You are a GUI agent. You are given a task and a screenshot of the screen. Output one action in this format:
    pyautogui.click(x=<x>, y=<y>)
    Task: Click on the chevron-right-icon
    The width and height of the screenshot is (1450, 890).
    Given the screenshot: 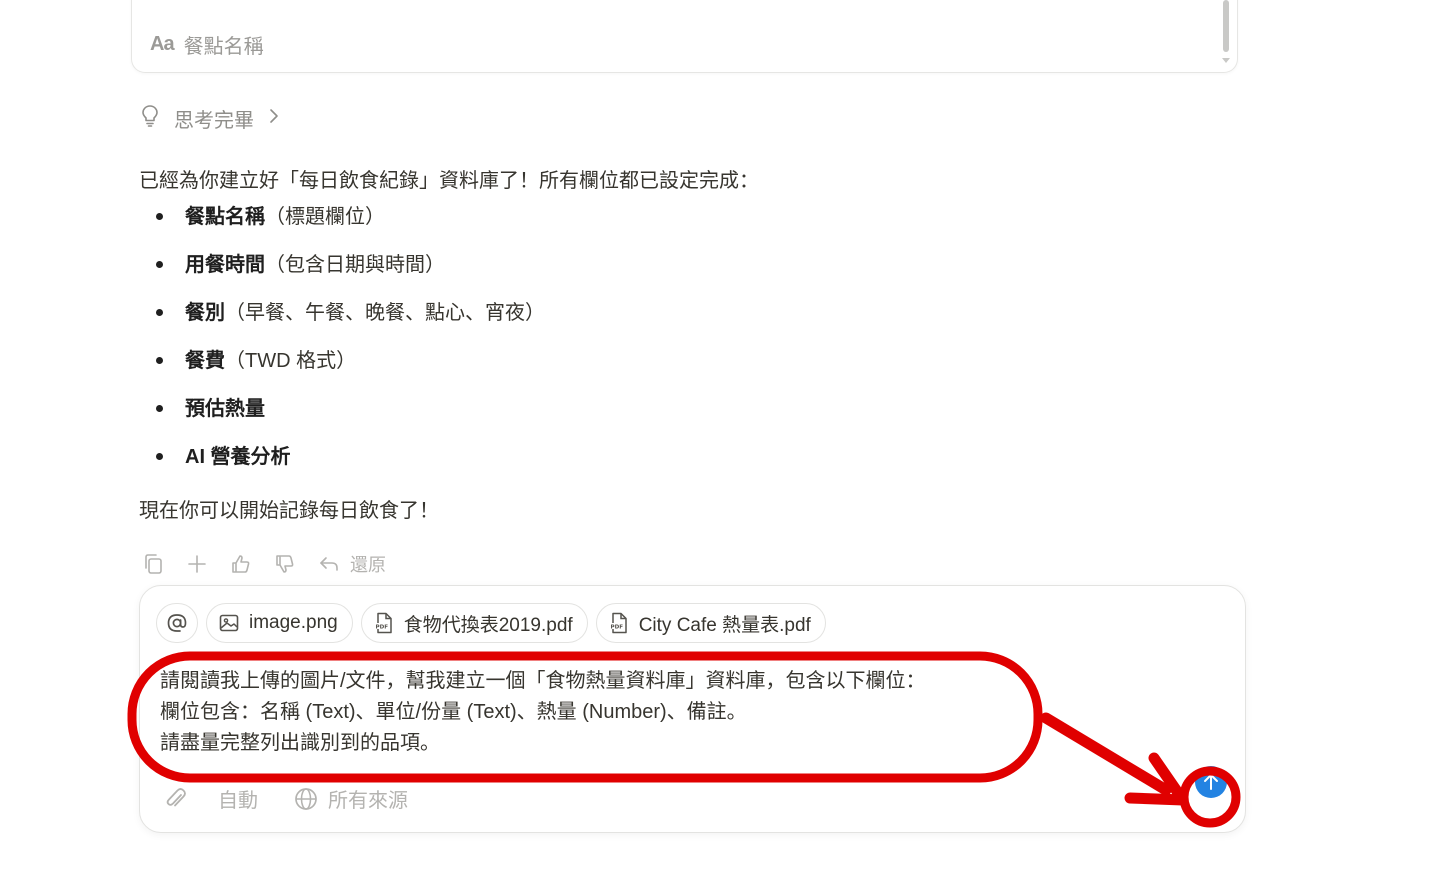 What is the action you would take?
    pyautogui.click(x=274, y=118)
    